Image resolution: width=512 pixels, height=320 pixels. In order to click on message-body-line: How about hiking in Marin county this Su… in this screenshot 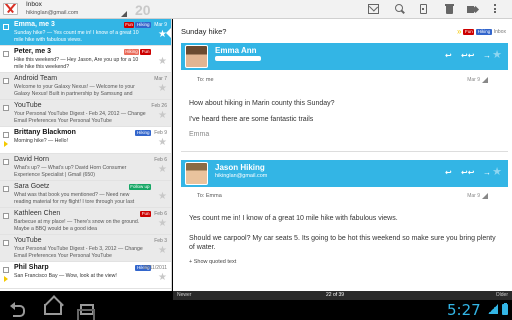, I will do `click(262, 103)`.